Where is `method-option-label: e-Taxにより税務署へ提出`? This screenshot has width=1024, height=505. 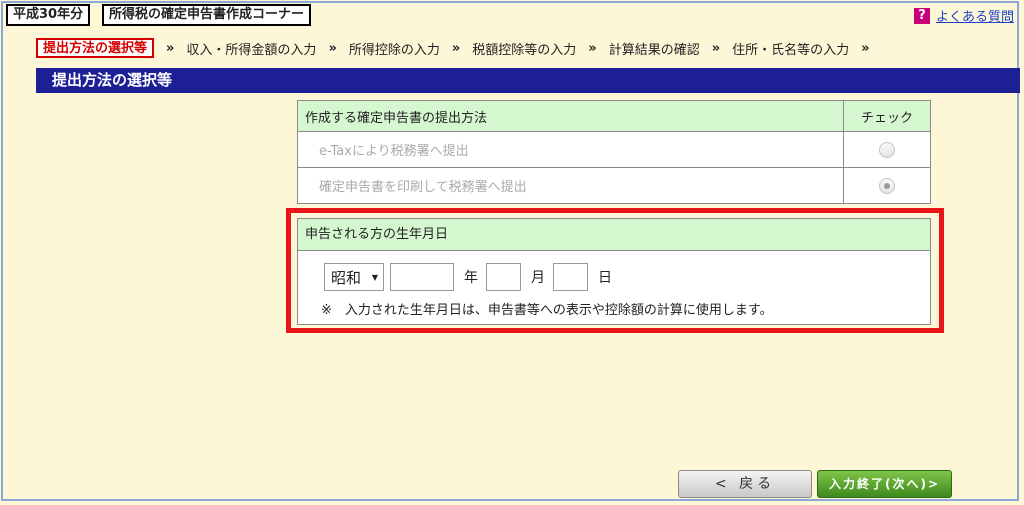
method-option-label: e-Taxにより税務署へ提出 is located at coordinates (570, 149).